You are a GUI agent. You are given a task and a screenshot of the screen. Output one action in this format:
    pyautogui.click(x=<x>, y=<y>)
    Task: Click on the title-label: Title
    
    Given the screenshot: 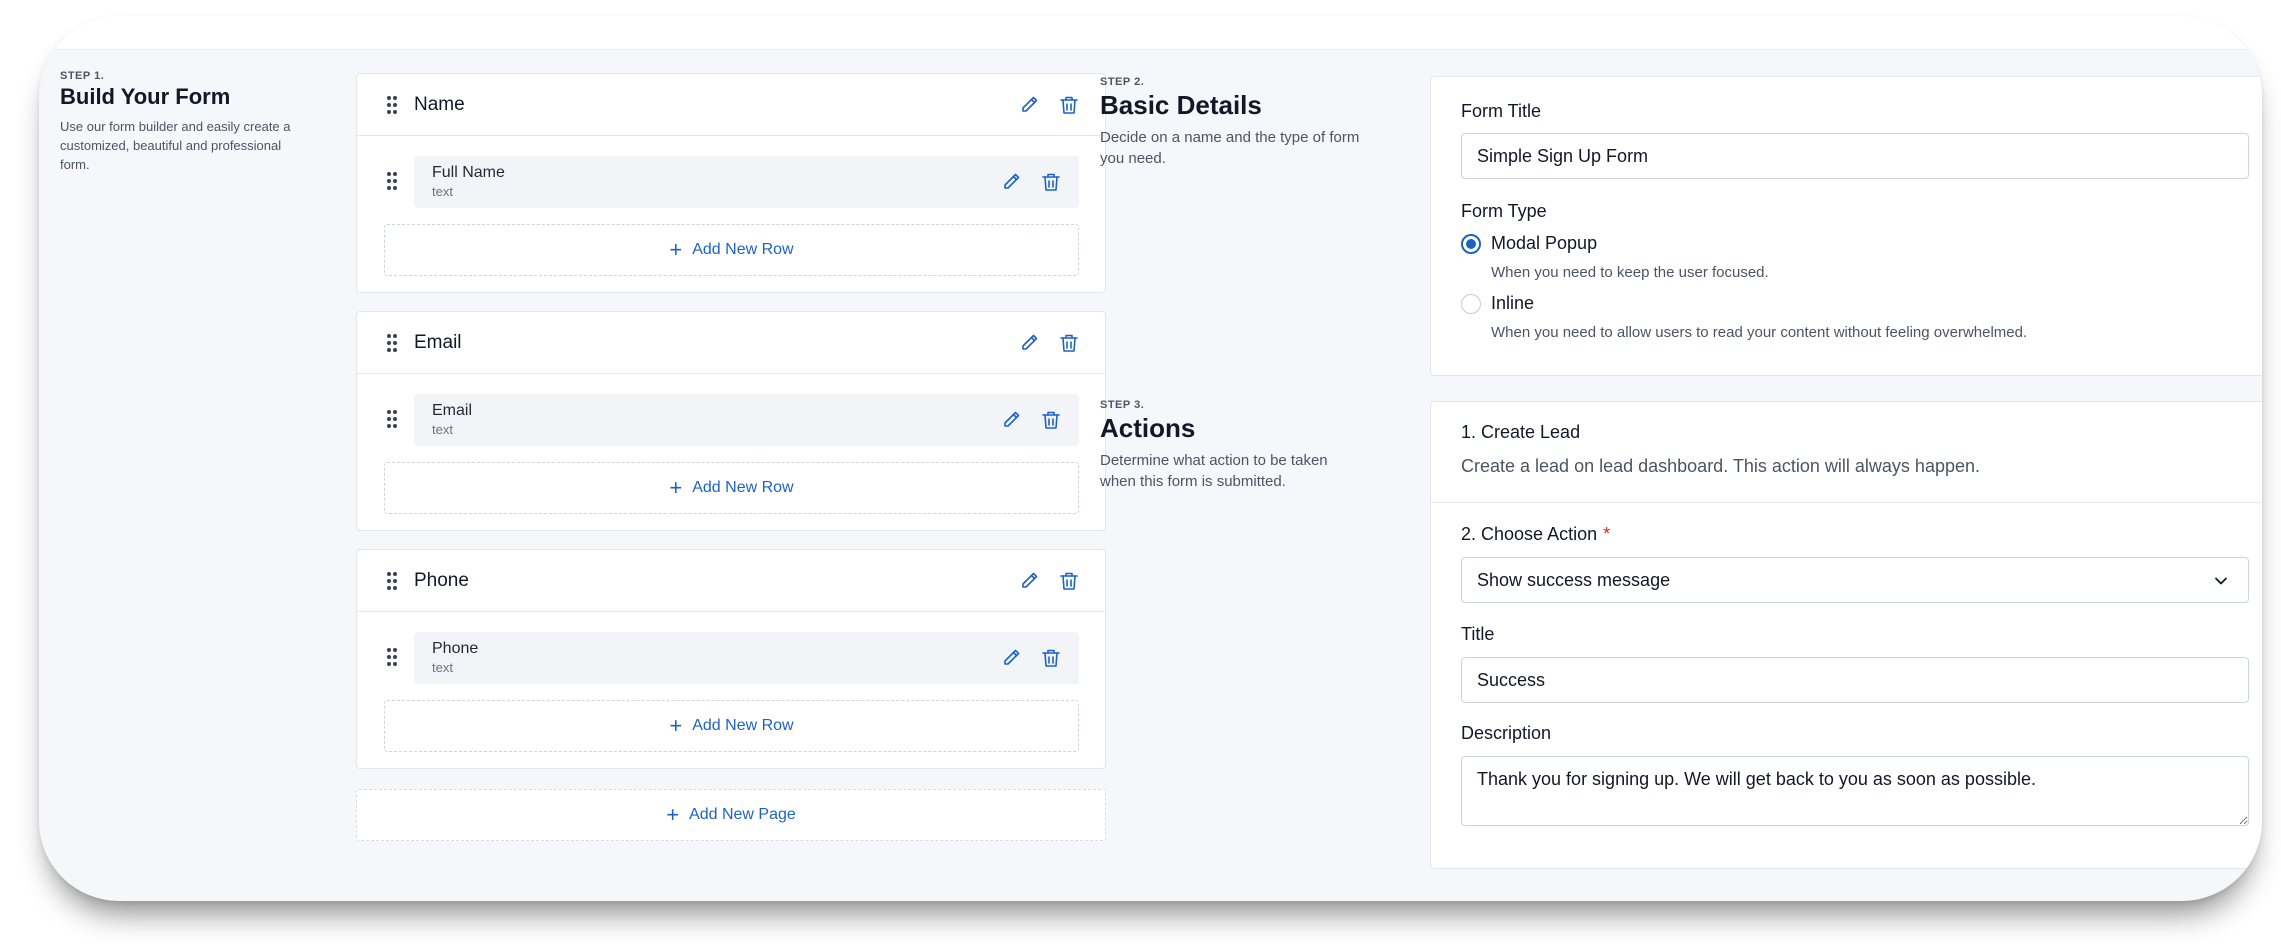 What is the action you would take?
    pyautogui.click(x=1478, y=634)
    